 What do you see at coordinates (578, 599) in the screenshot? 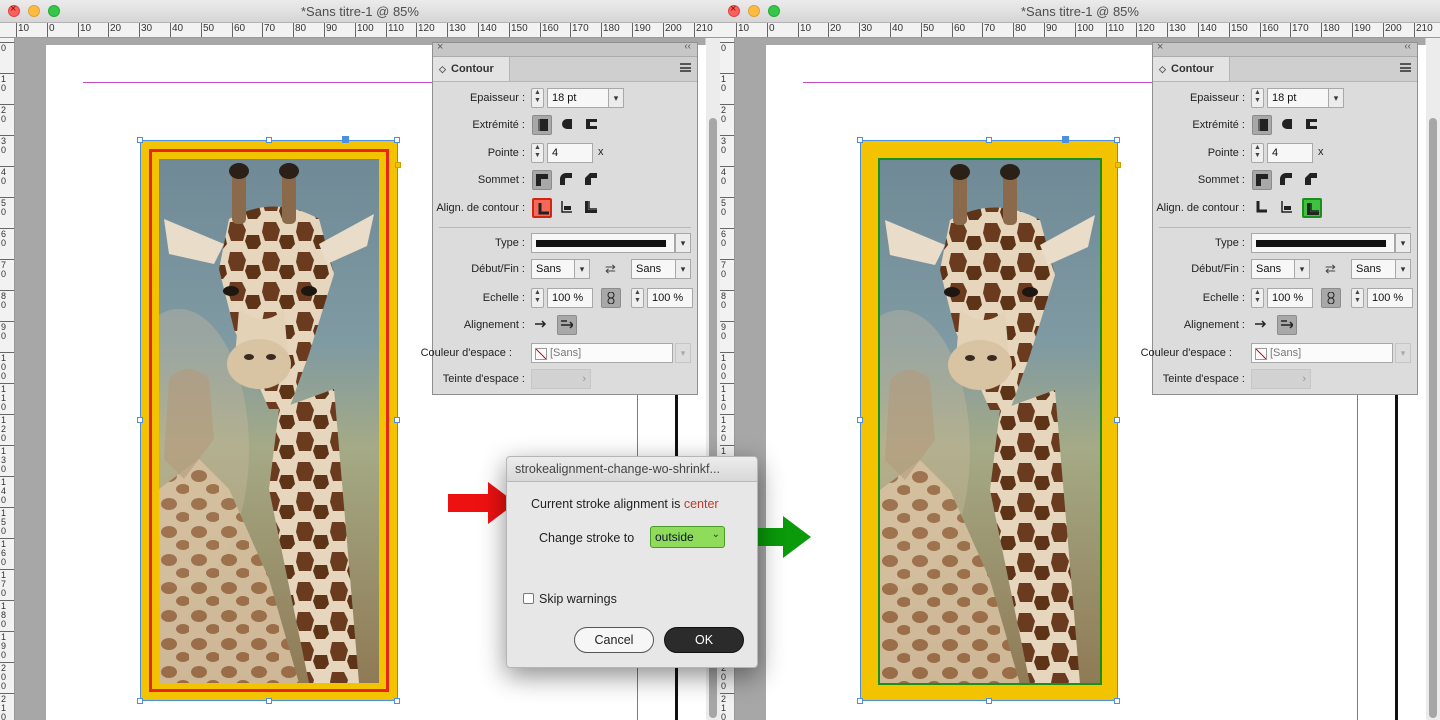
I see `skip-warnings-label: Skip warnings` at bounding box center [578, 599].